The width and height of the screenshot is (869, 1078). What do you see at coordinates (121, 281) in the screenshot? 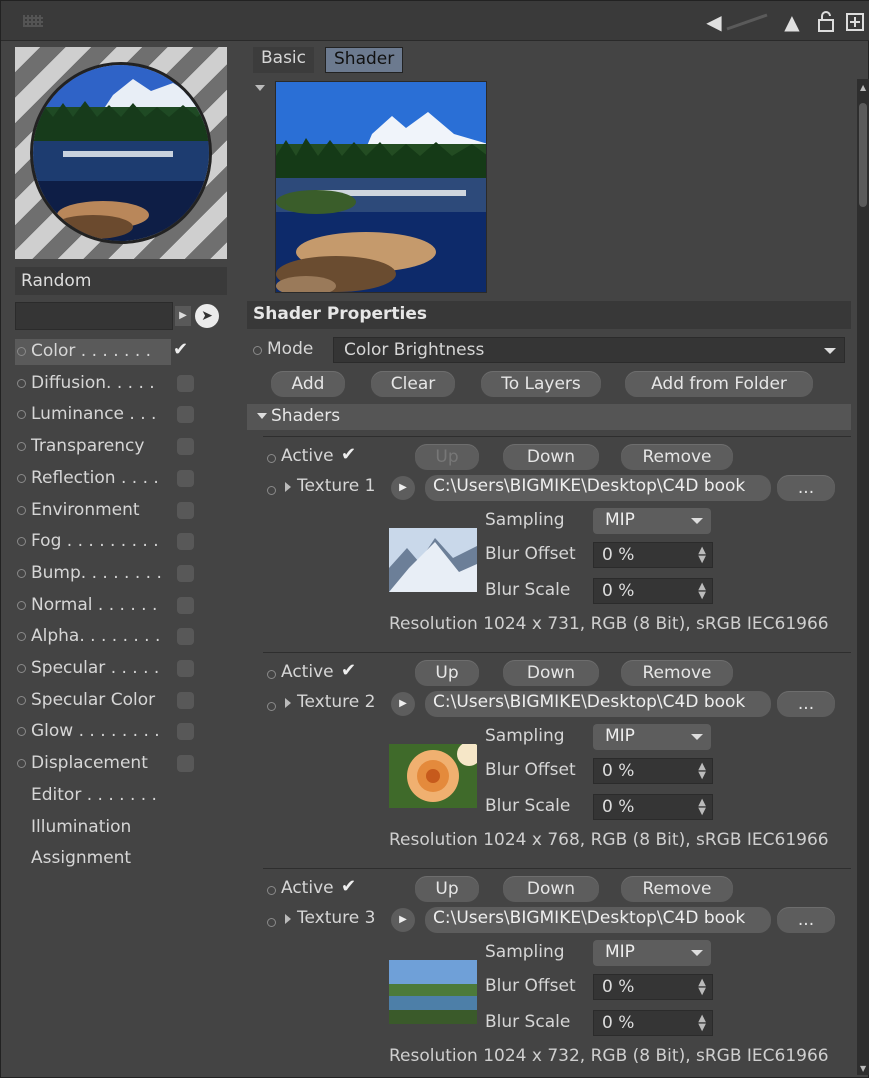
I see `material-name-field: Random` at bounding box center [121, 281].